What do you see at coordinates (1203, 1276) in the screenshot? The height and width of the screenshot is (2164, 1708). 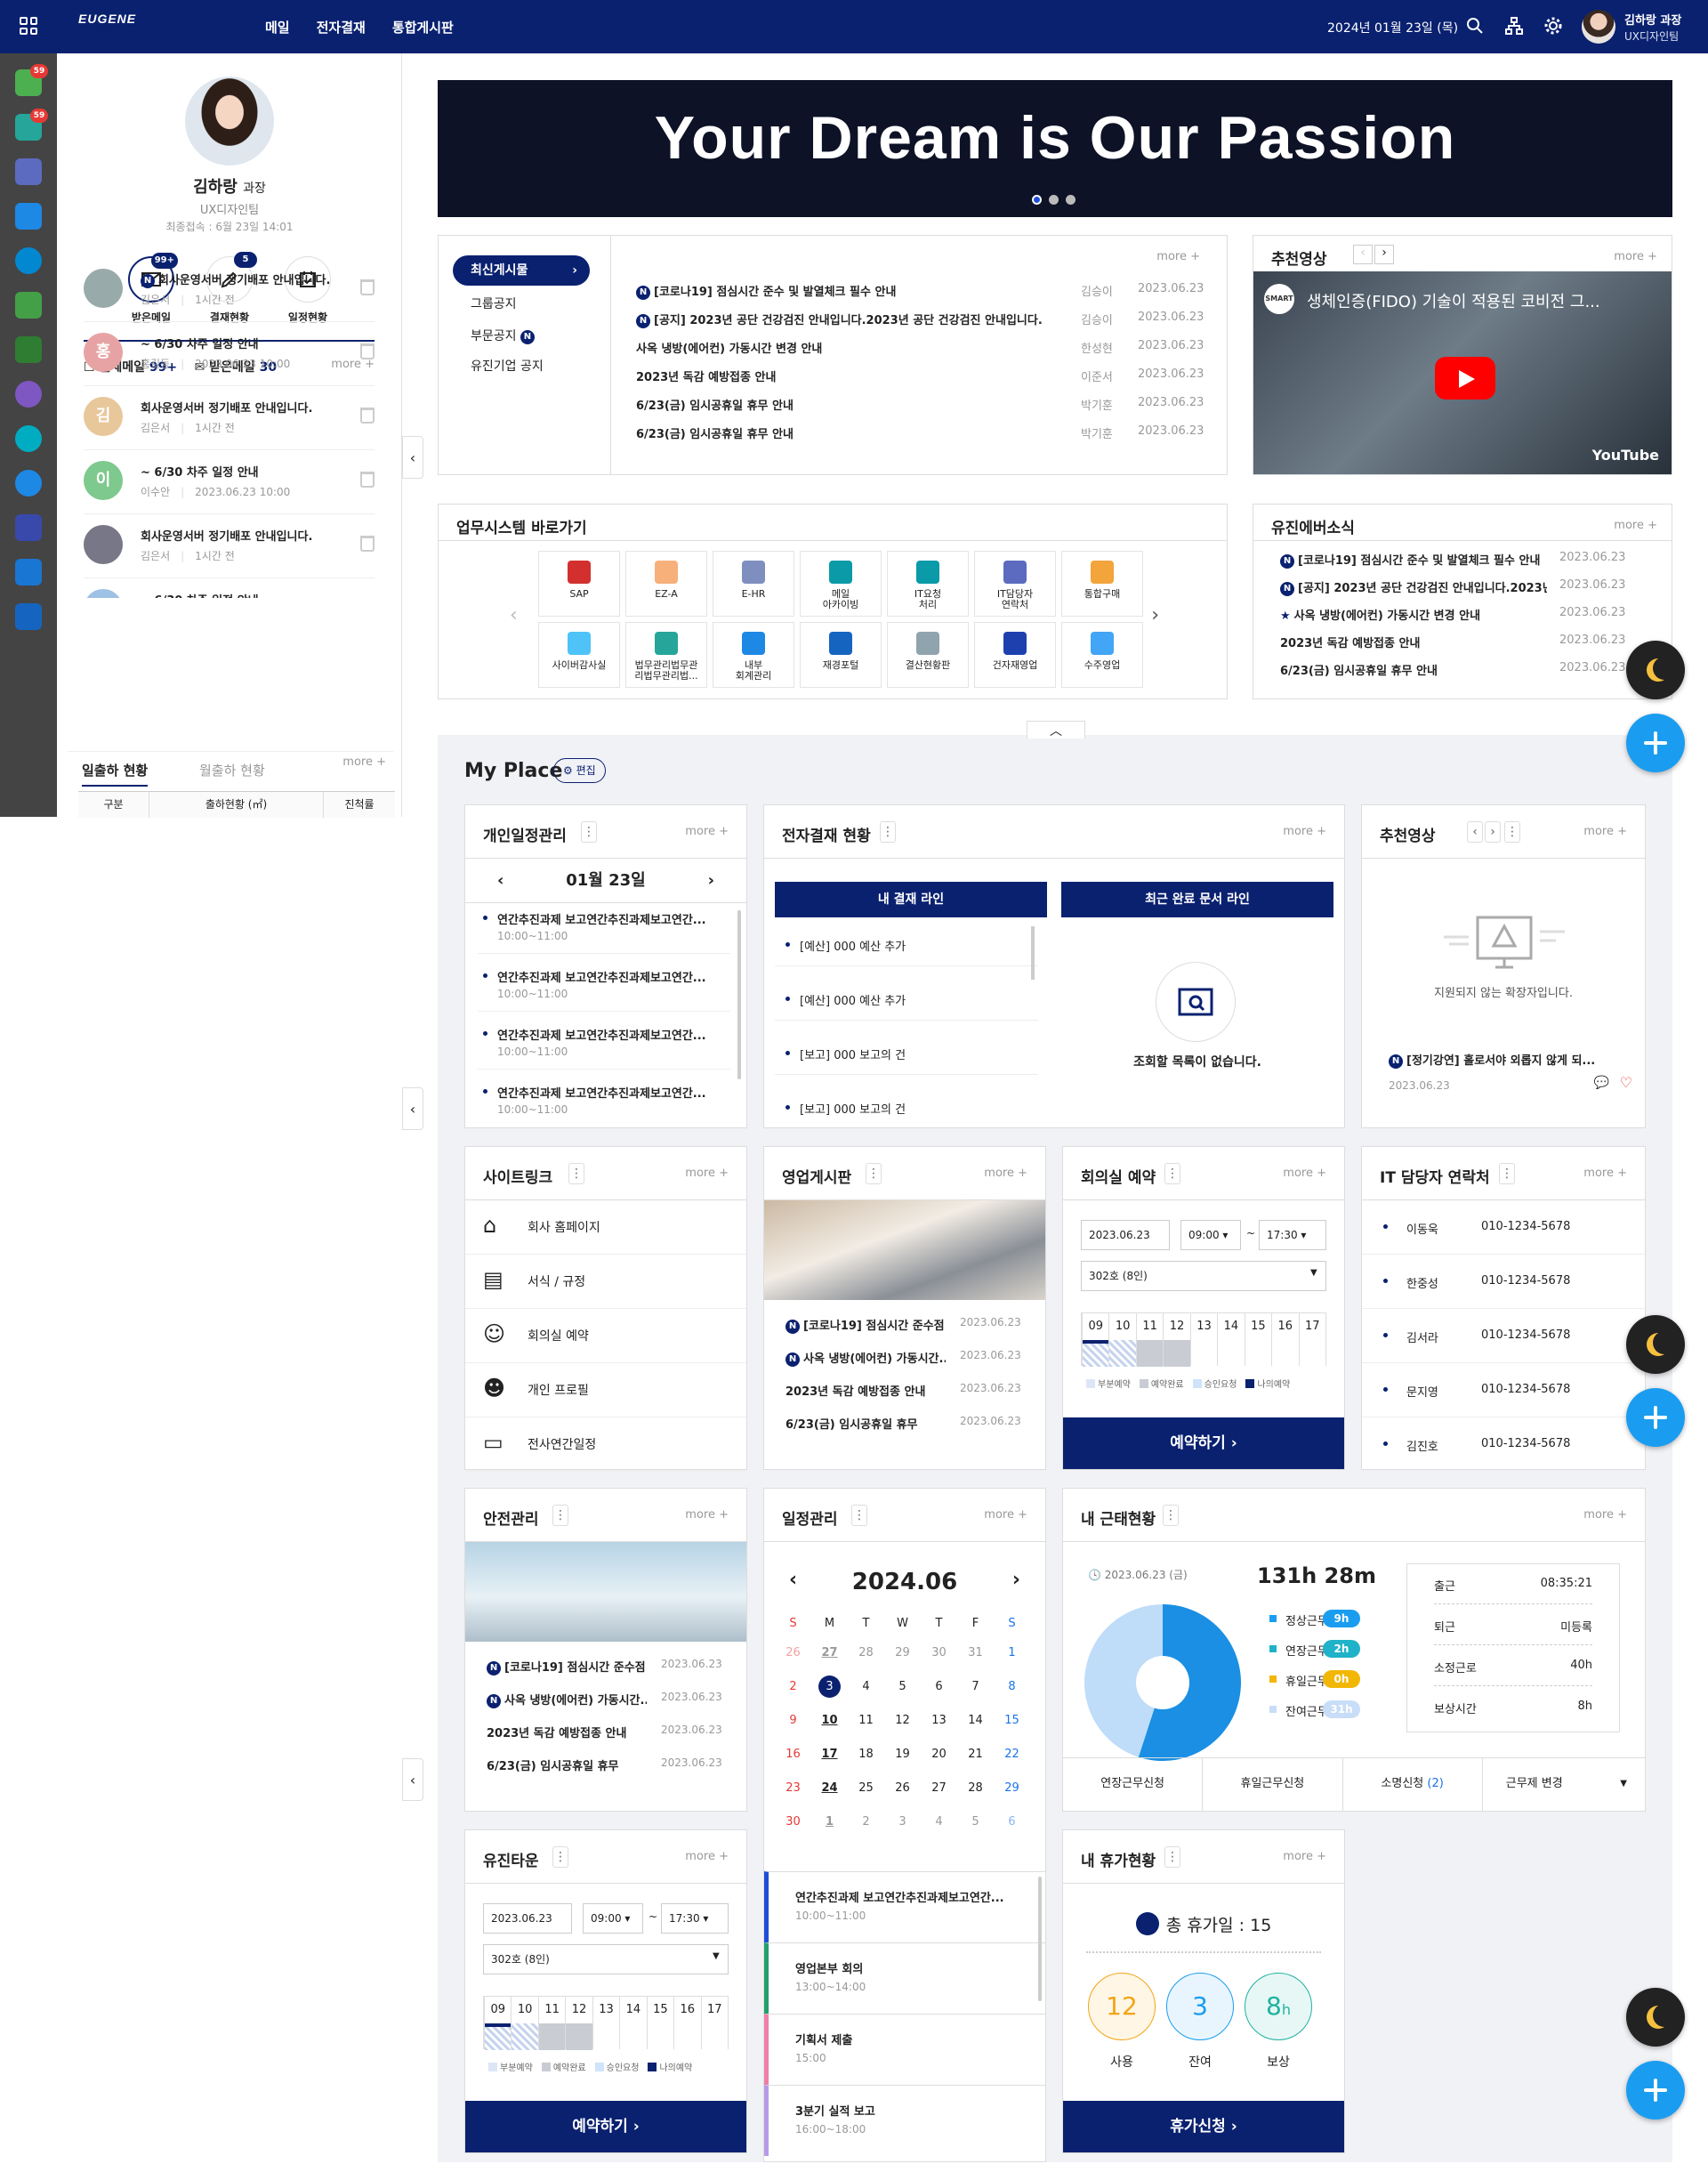 I see `room-select: 302호 (8인)` at bounding box center [1203, 1276].